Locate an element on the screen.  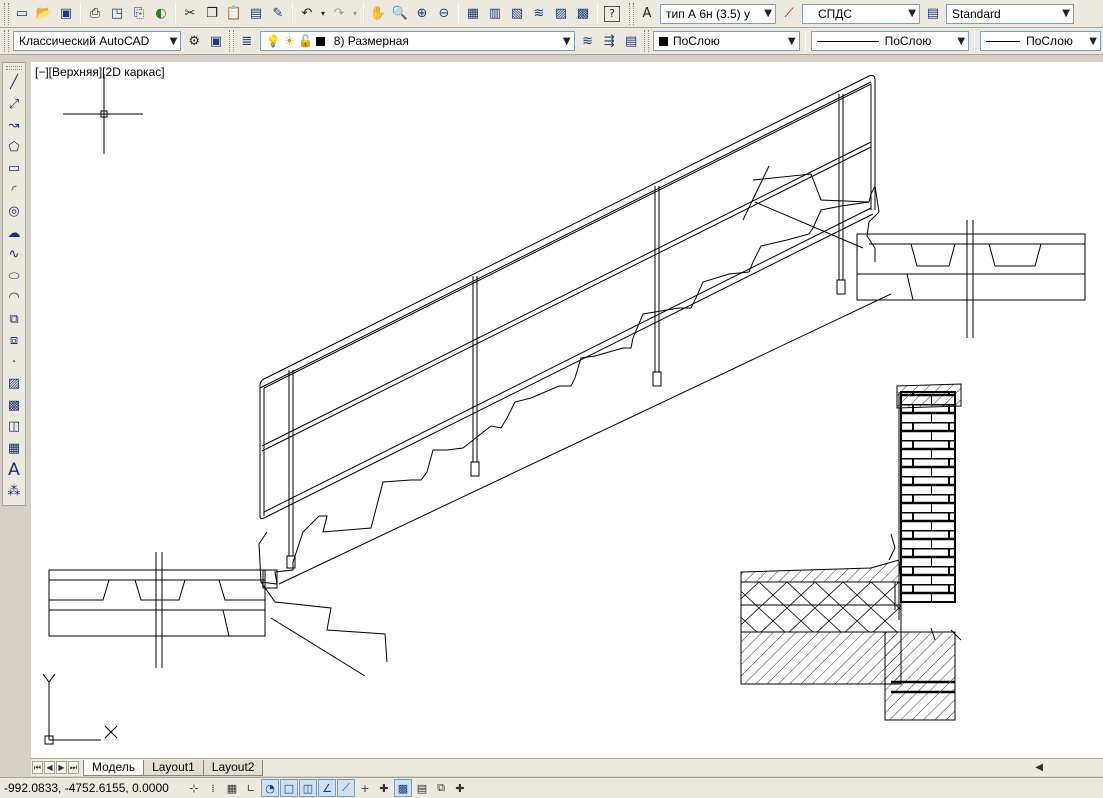
color-select: ПоСлою ▼ is located at coordinates (726, 41).